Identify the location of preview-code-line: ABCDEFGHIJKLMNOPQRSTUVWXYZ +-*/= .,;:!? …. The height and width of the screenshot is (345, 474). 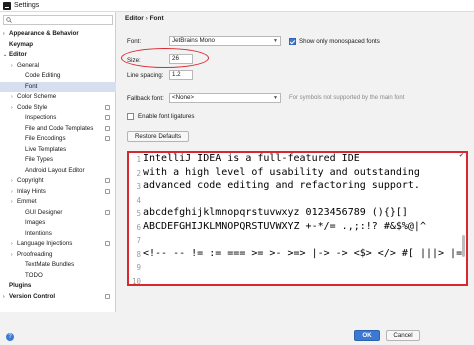
(284, 226).